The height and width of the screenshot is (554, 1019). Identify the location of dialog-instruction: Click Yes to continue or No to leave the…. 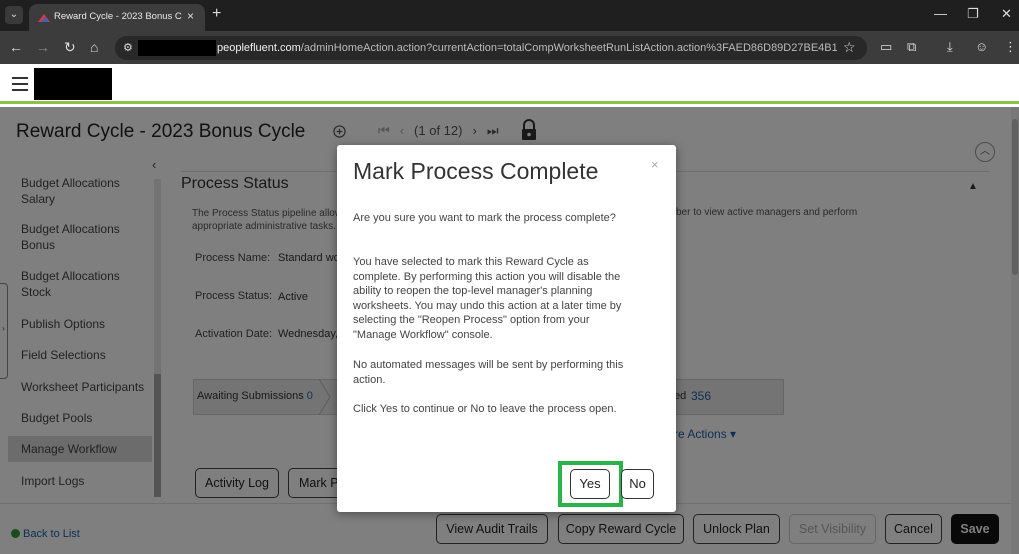
(485, 409).